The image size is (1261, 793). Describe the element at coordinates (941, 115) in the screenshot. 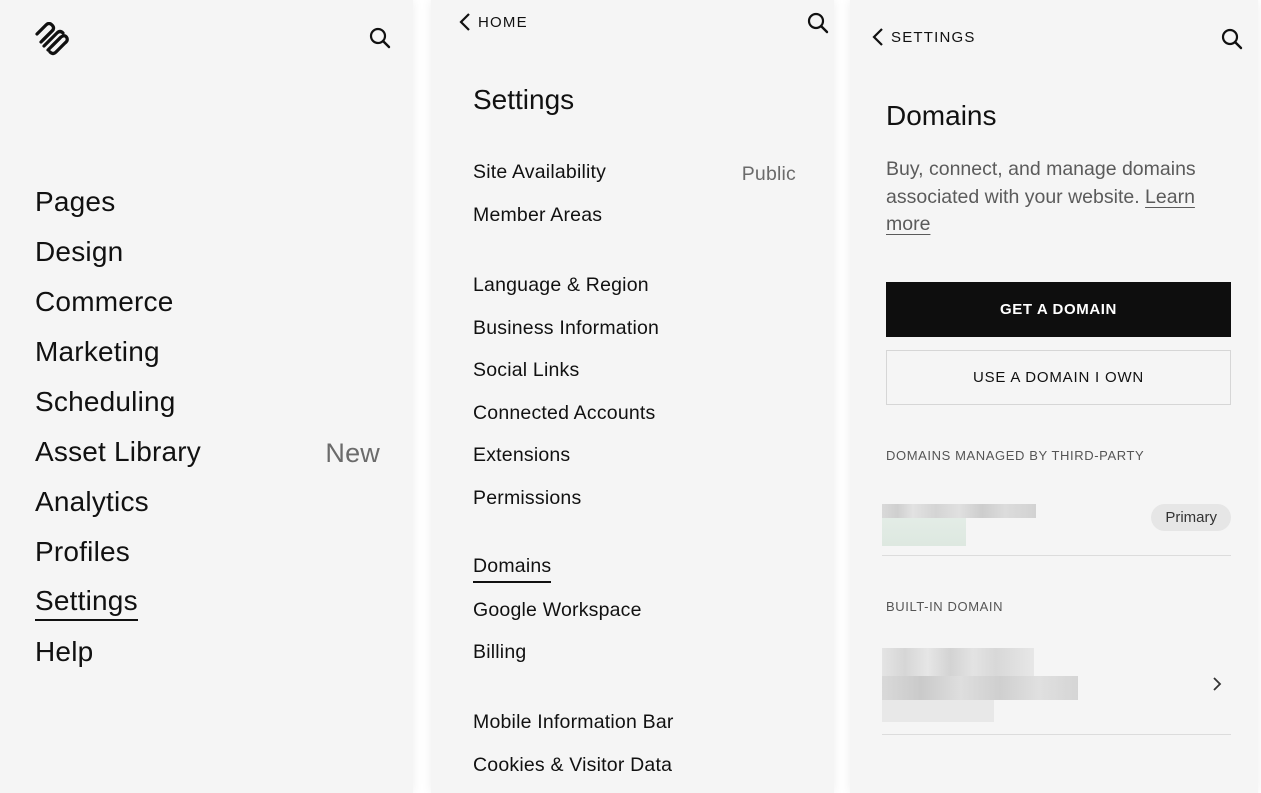

I see `page-title: Domains` at that location.